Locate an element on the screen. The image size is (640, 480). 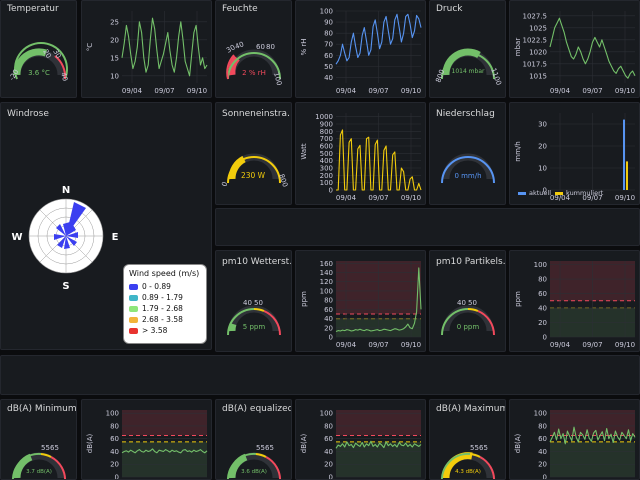
panel-pm10p-gauge: pm10 Partikels… 0 ppm 40 50 is located at coordinates (467, 301).